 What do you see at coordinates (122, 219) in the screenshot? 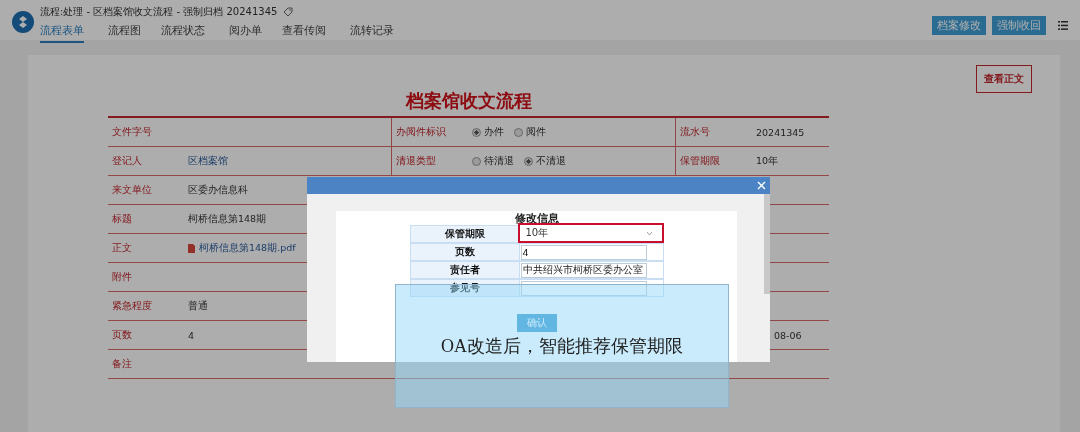
I see `field-label: 标题` at bounding box center [122, 219].